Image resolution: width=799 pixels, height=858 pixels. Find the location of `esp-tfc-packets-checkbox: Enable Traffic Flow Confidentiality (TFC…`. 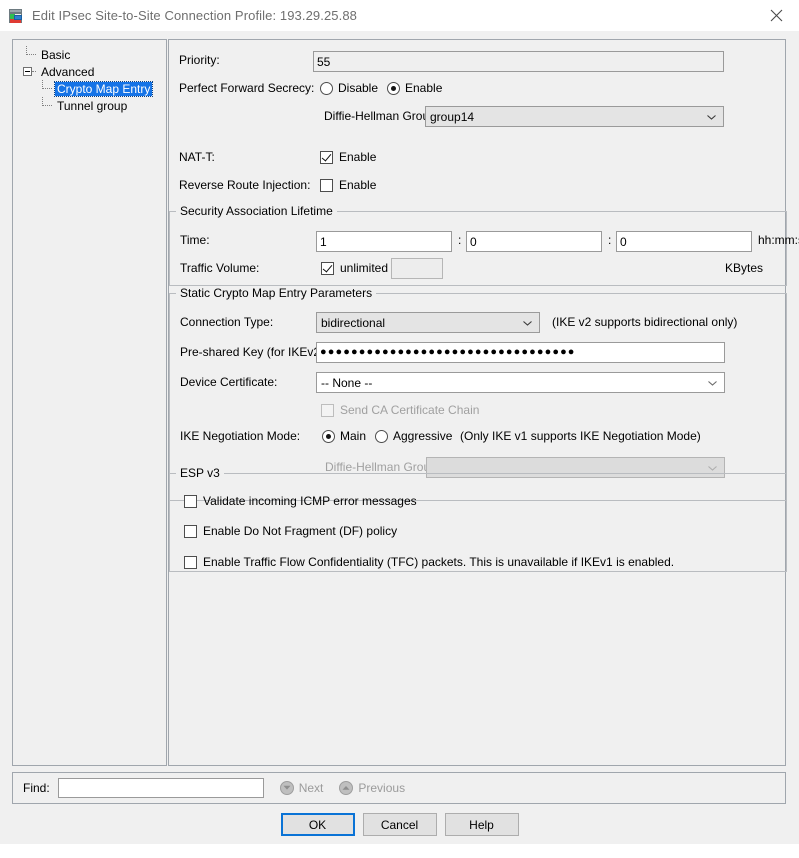

esp-tfc-packets-checkbox: Enable Traffic Flow Confidentiality (TFC… is located at coordinates (429, 562).